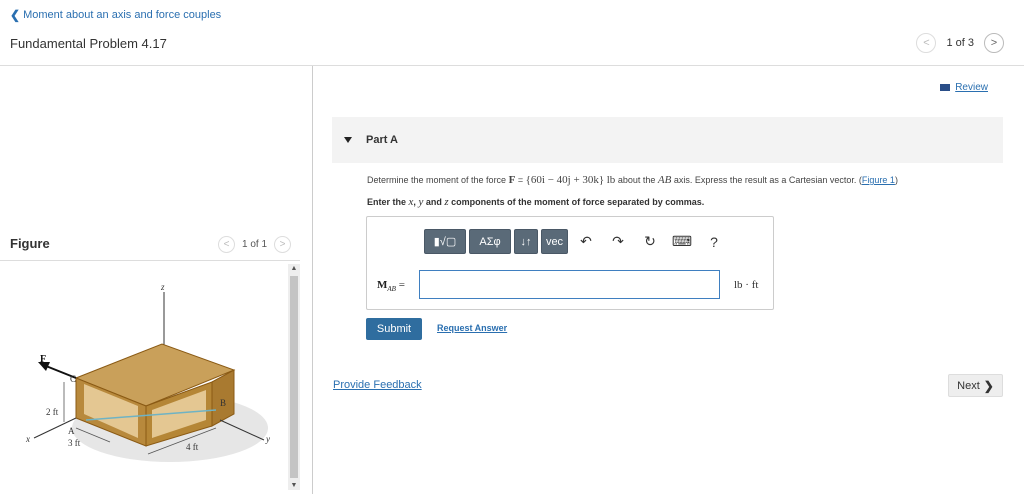 The height and width of the screenshot is (494, 1024). Describe the element at coordinates (88, 43) in the screenshot. I see `problem-title: Fundamental Problem 4.17` at that location.